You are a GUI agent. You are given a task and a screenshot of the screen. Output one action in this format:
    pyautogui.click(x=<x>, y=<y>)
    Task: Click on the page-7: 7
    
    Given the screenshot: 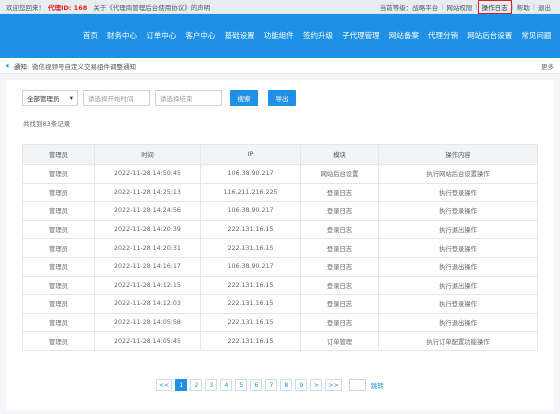 What is the action you would take?
    pyautogui.click(x=271, y=385)
    